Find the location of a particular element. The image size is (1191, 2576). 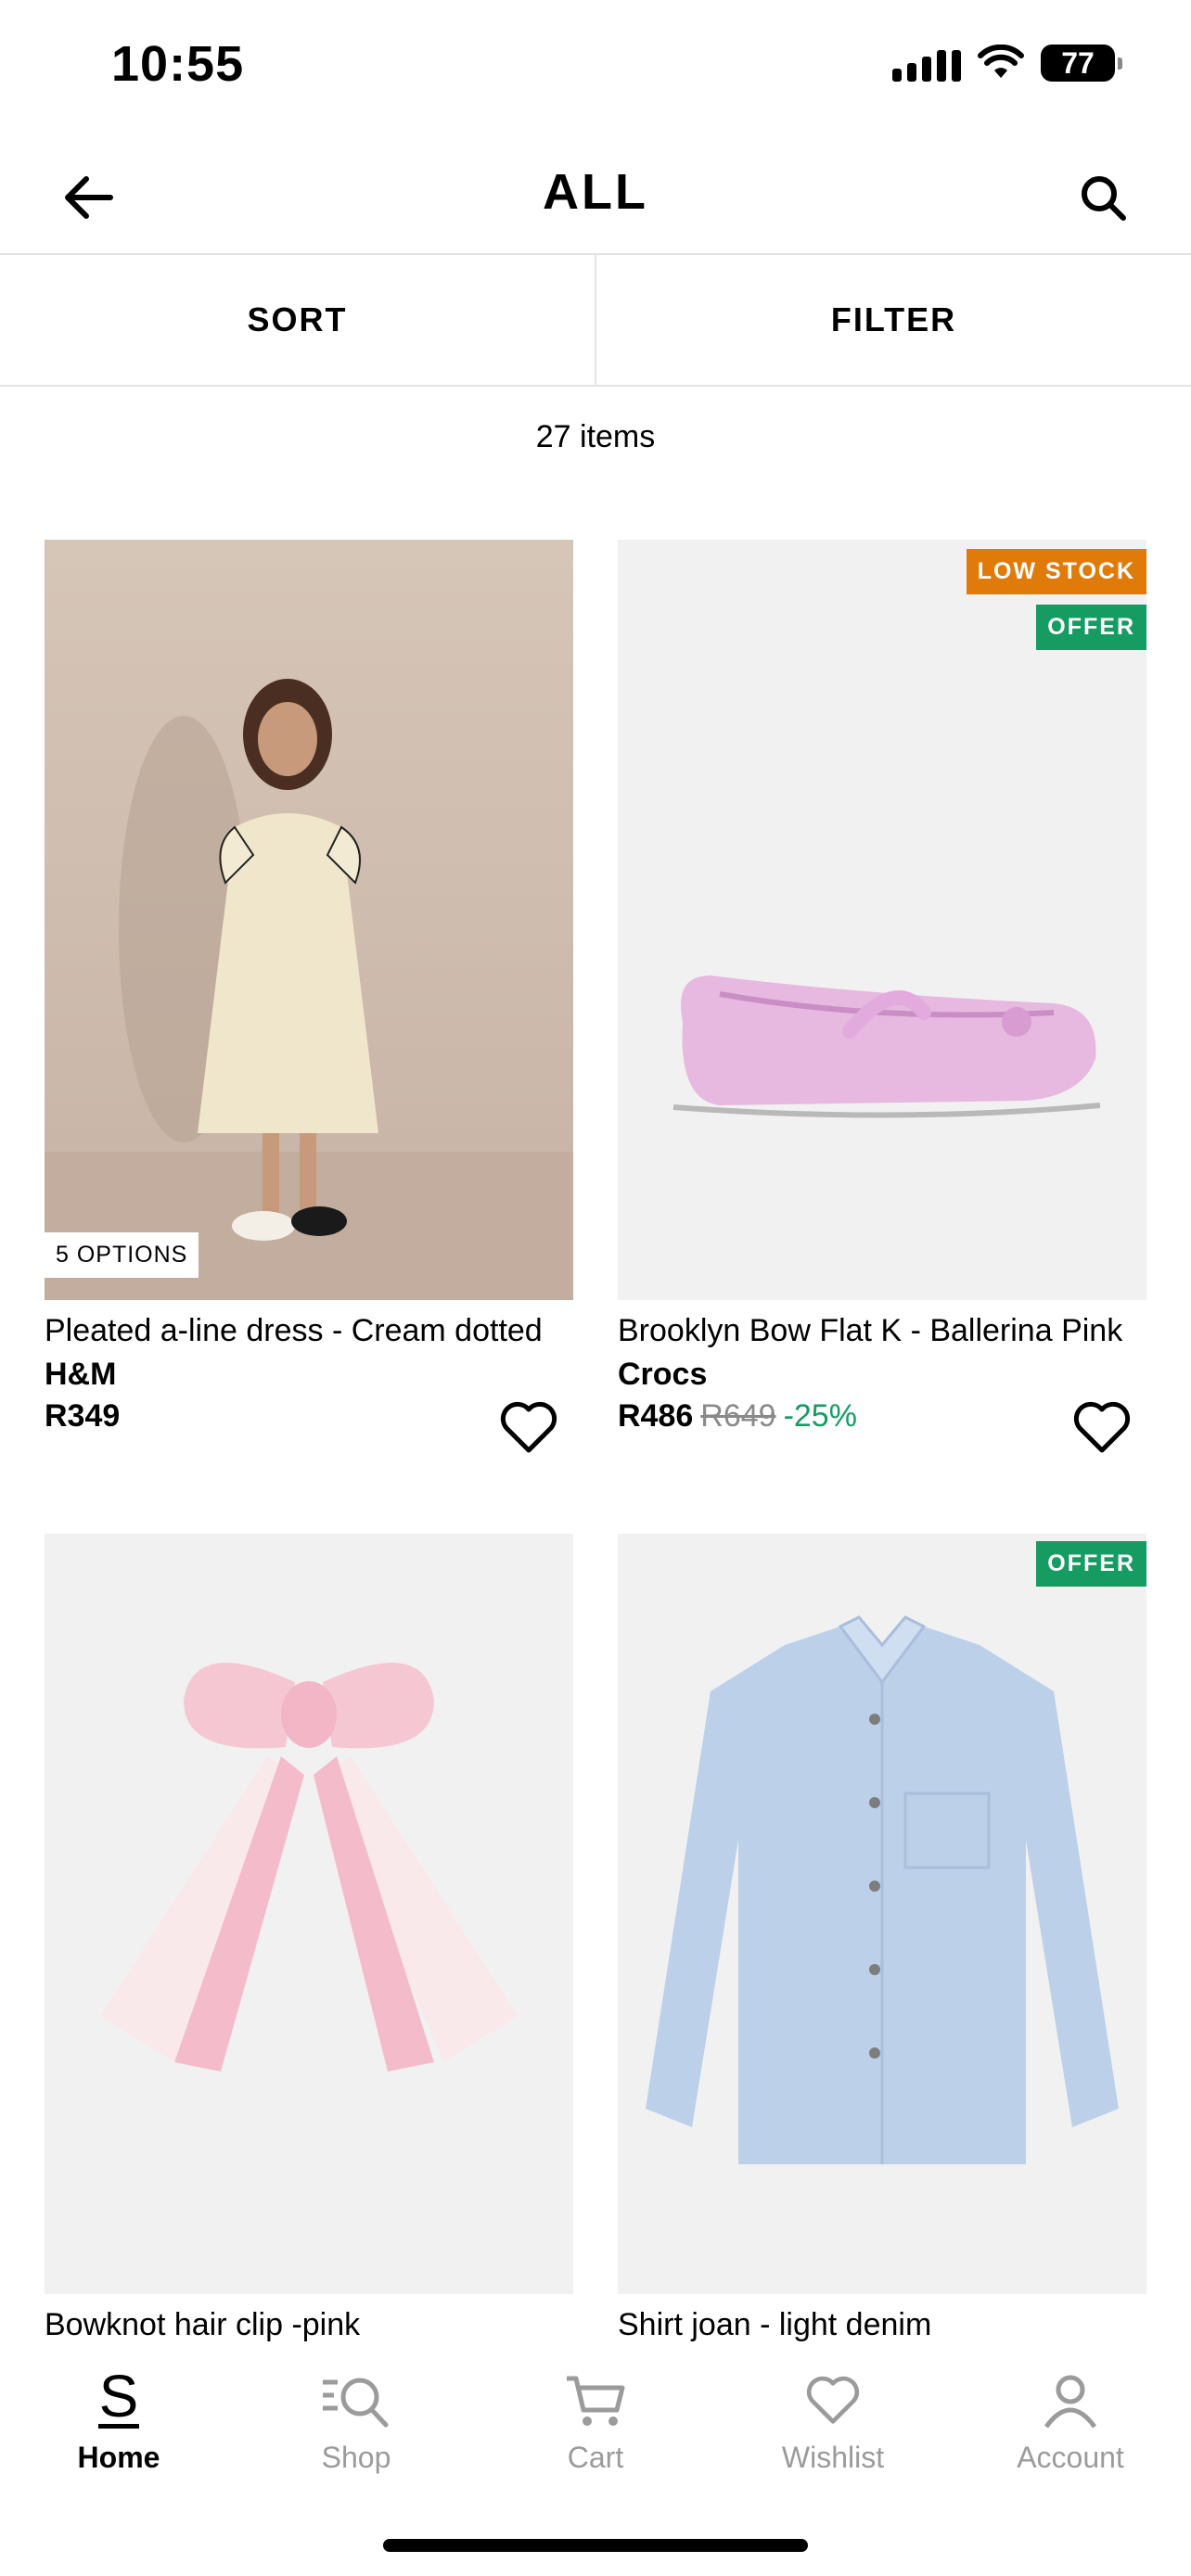

product-image: LOW STOCK OFFER is located at coordinates (882, 920).